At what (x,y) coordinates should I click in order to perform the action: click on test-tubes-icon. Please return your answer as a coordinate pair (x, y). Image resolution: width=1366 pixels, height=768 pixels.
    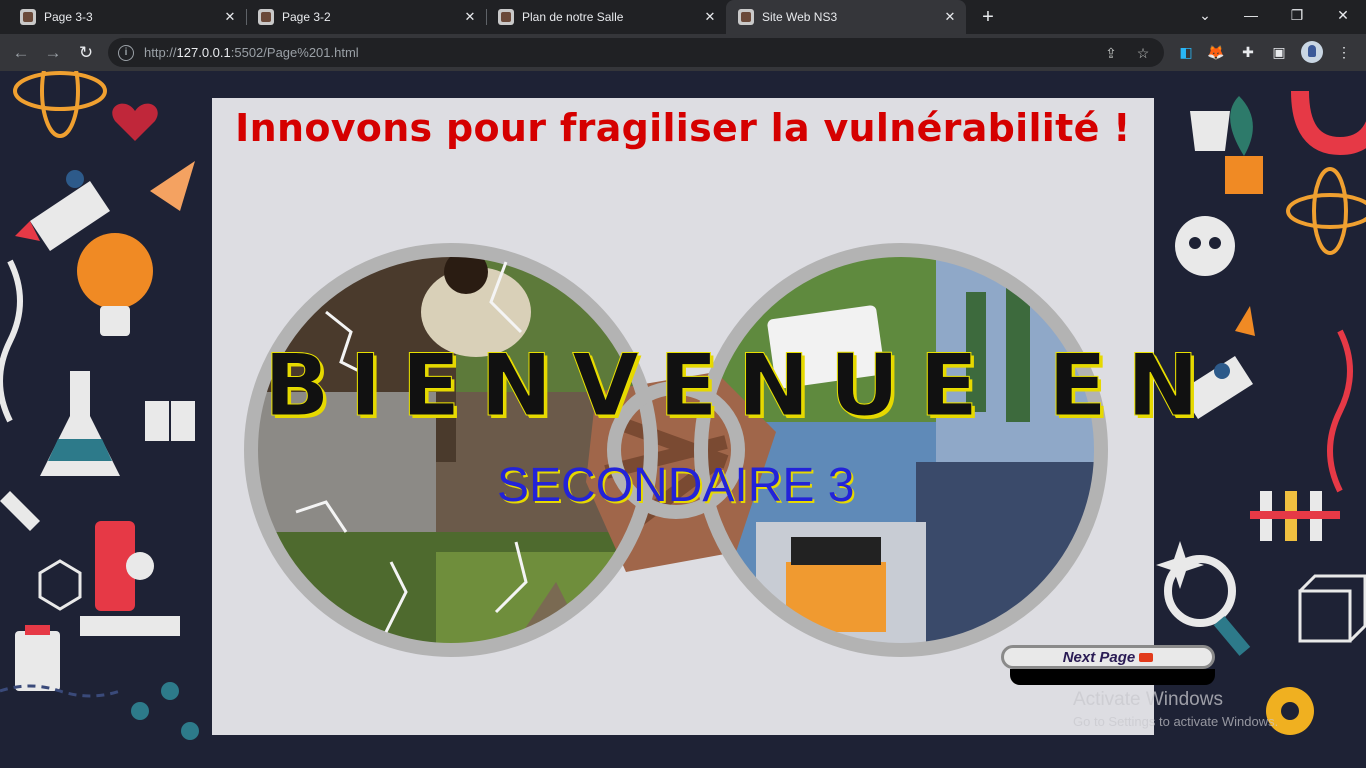
    Looking at the image, I should click on (1295, 516).